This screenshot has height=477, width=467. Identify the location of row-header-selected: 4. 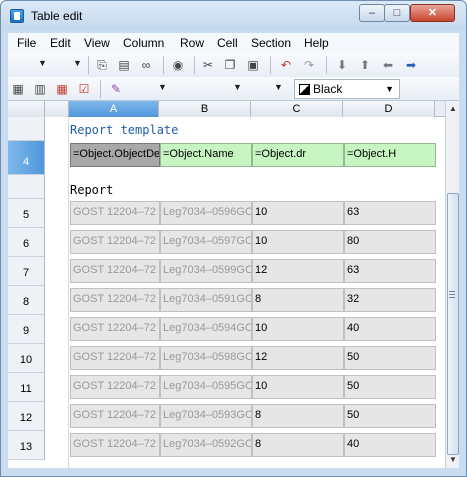
(26, 158).